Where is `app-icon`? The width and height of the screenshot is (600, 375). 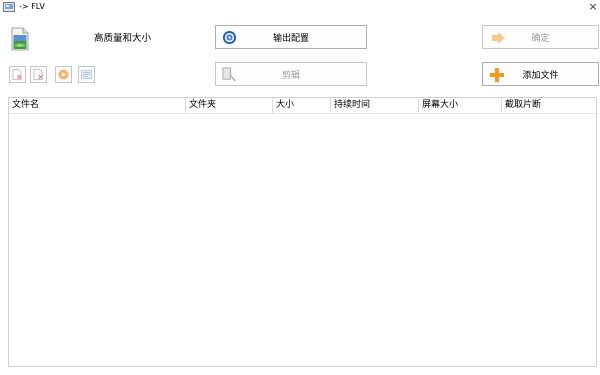
app-icon is located at coordinates (9, 7).